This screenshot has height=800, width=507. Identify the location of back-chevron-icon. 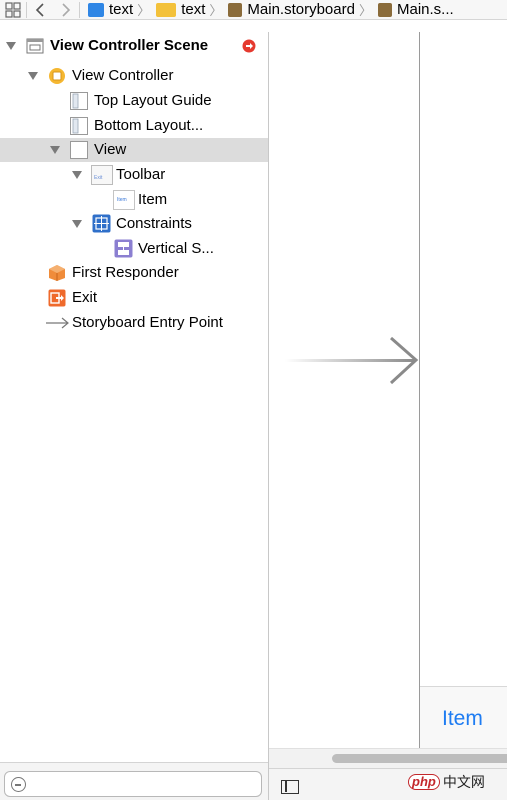
(40, 9).